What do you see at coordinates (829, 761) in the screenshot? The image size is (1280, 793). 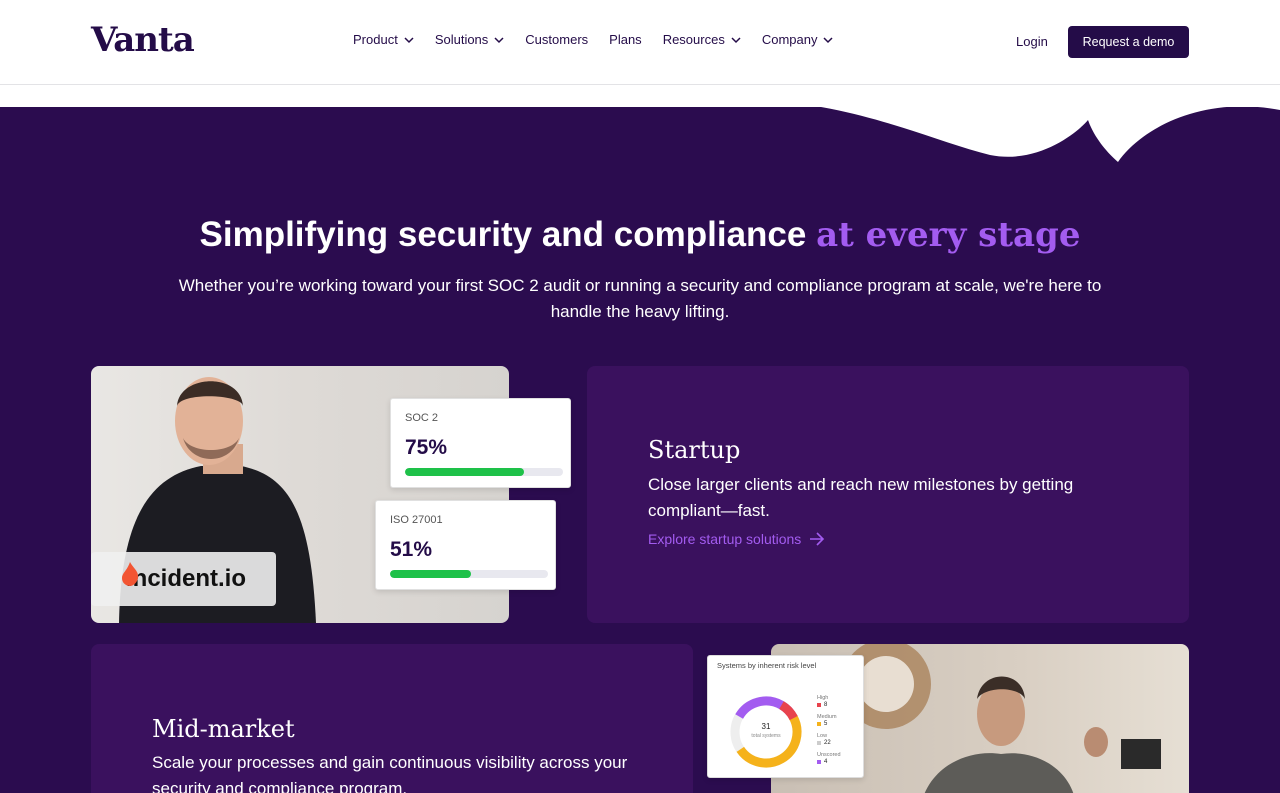 I see `legend-row-unscored: Unscored 4` at bounding box center [829, 761].